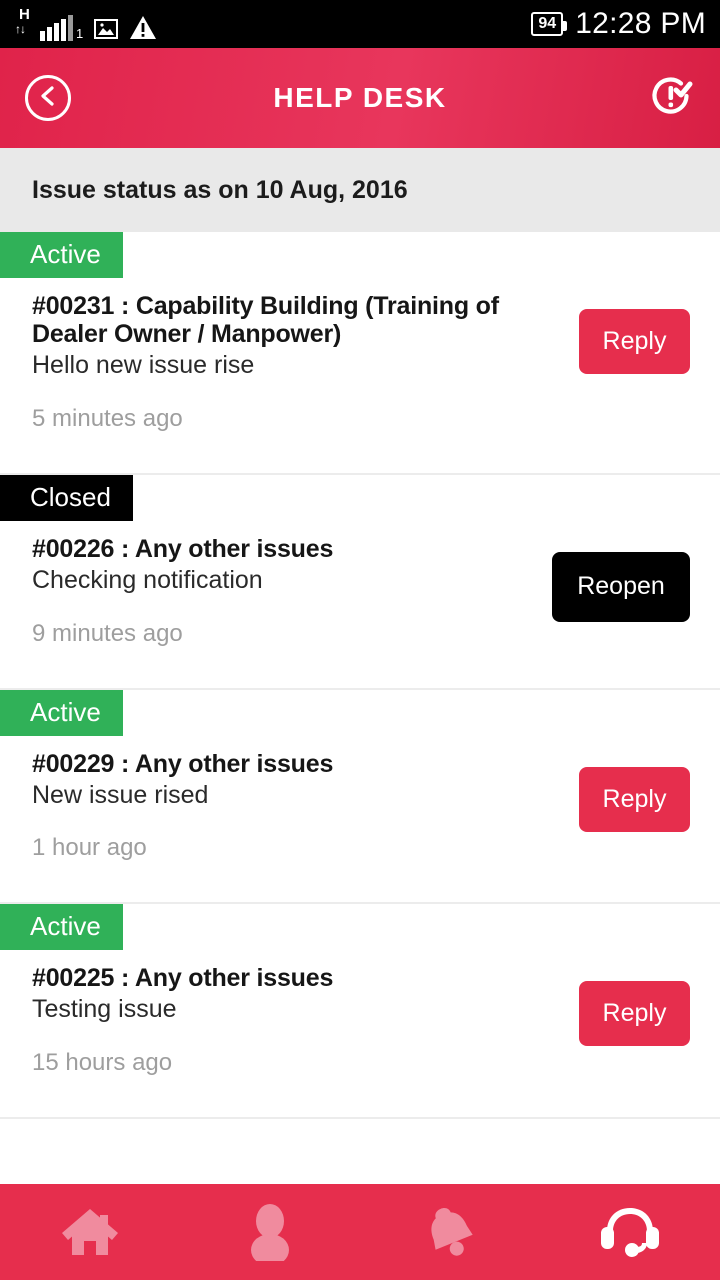 The width and height of the screenshot is (720, 1280). I want to click on nav-item-profile, so click(270, 1232).